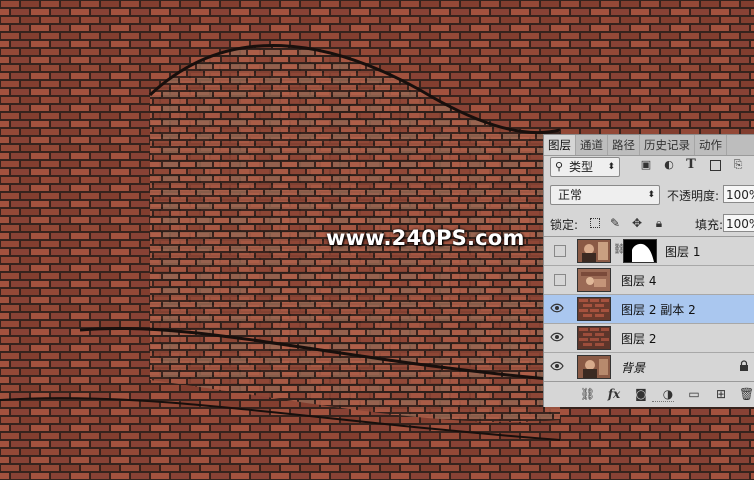 The image size is (754, 480). I want to click on layer-mask-thumbnail, so click(640, 251).